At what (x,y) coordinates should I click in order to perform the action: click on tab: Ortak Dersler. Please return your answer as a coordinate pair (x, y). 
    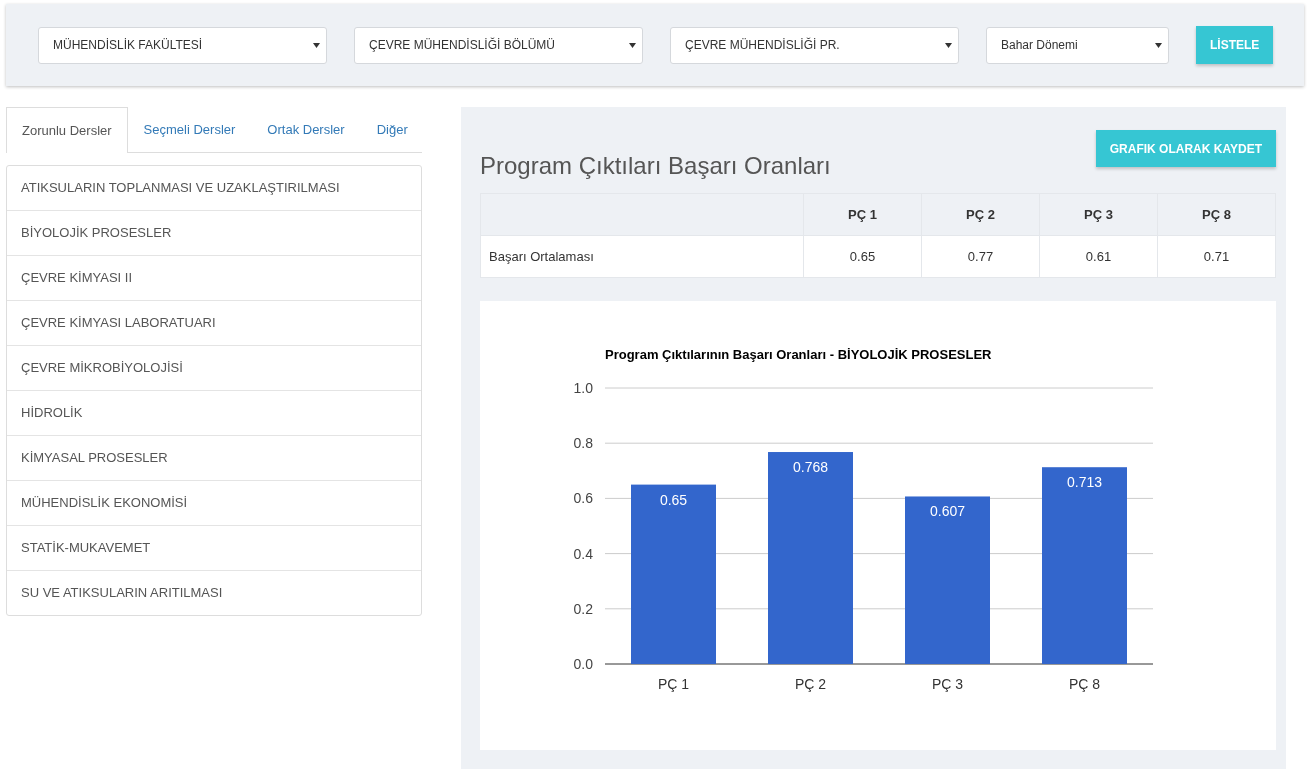
    Looking at the image, I should click on (306, 129).